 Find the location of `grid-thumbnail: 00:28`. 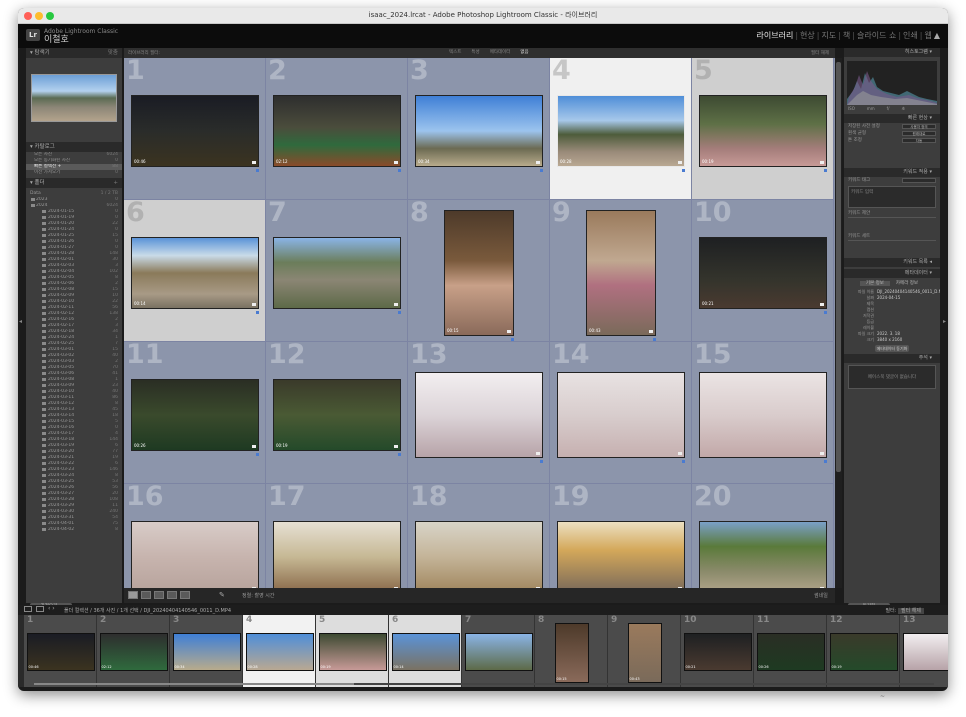

grid-thumbnail: 00:28 is located at coordinates (621, 131).